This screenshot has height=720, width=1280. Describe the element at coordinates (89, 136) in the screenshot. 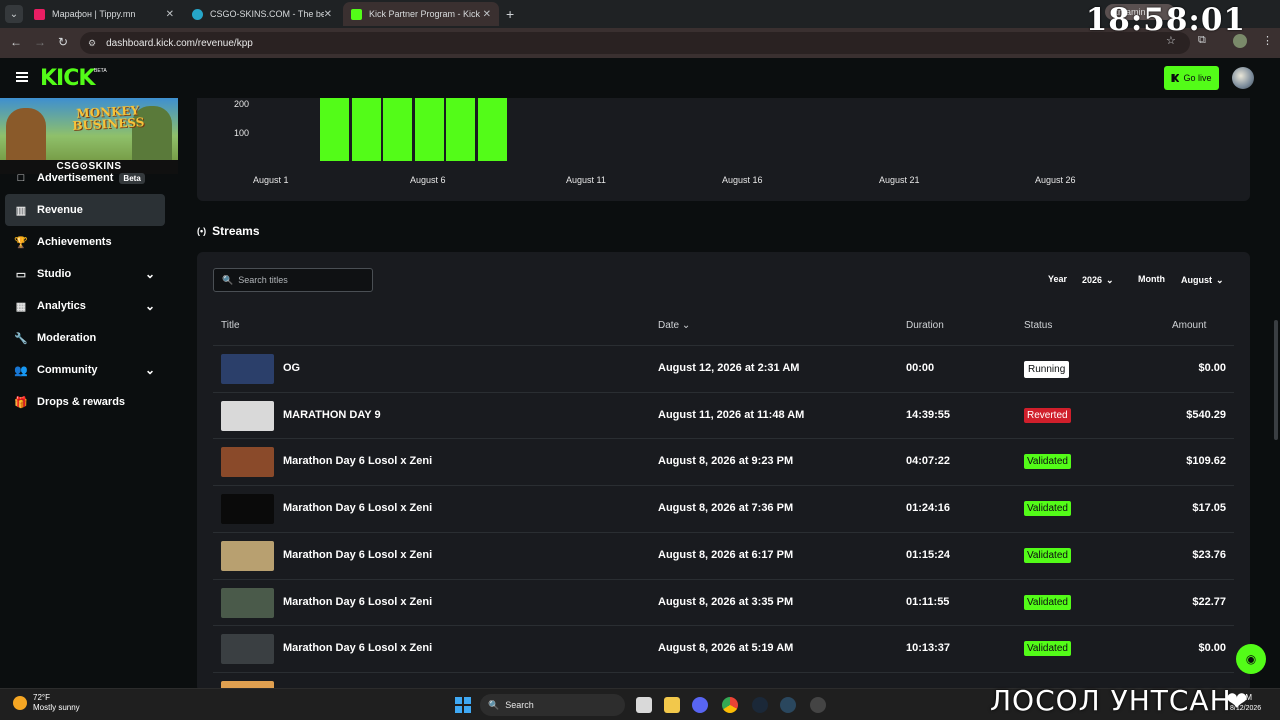

I see `sponsor-banner: MONKEY BUSINESS CSG⊙SKINS` at that location.